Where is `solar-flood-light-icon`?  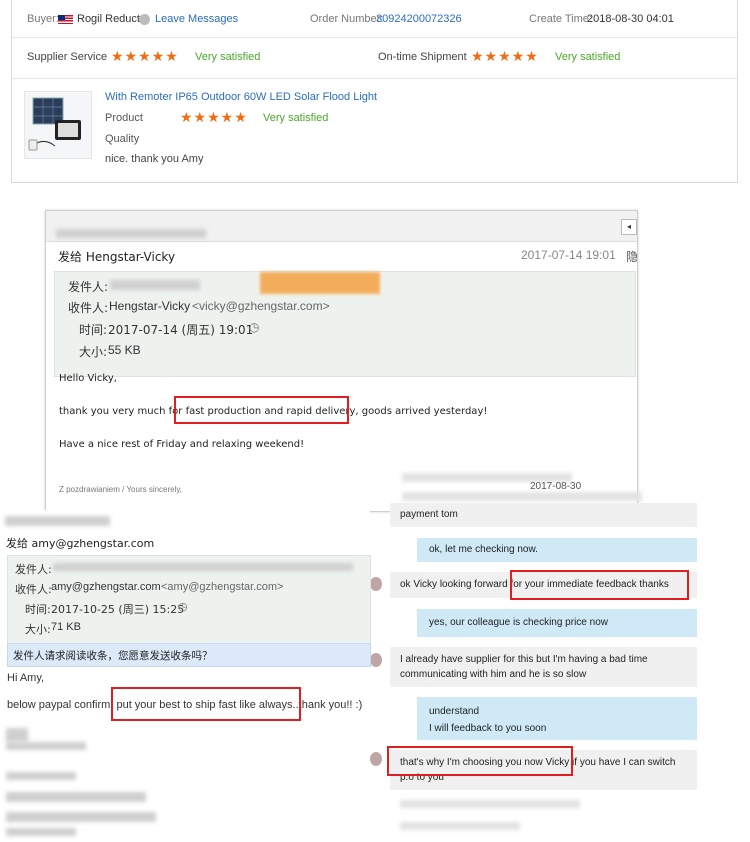
solar-flood-light-icon is located at coordinates (54, 124).